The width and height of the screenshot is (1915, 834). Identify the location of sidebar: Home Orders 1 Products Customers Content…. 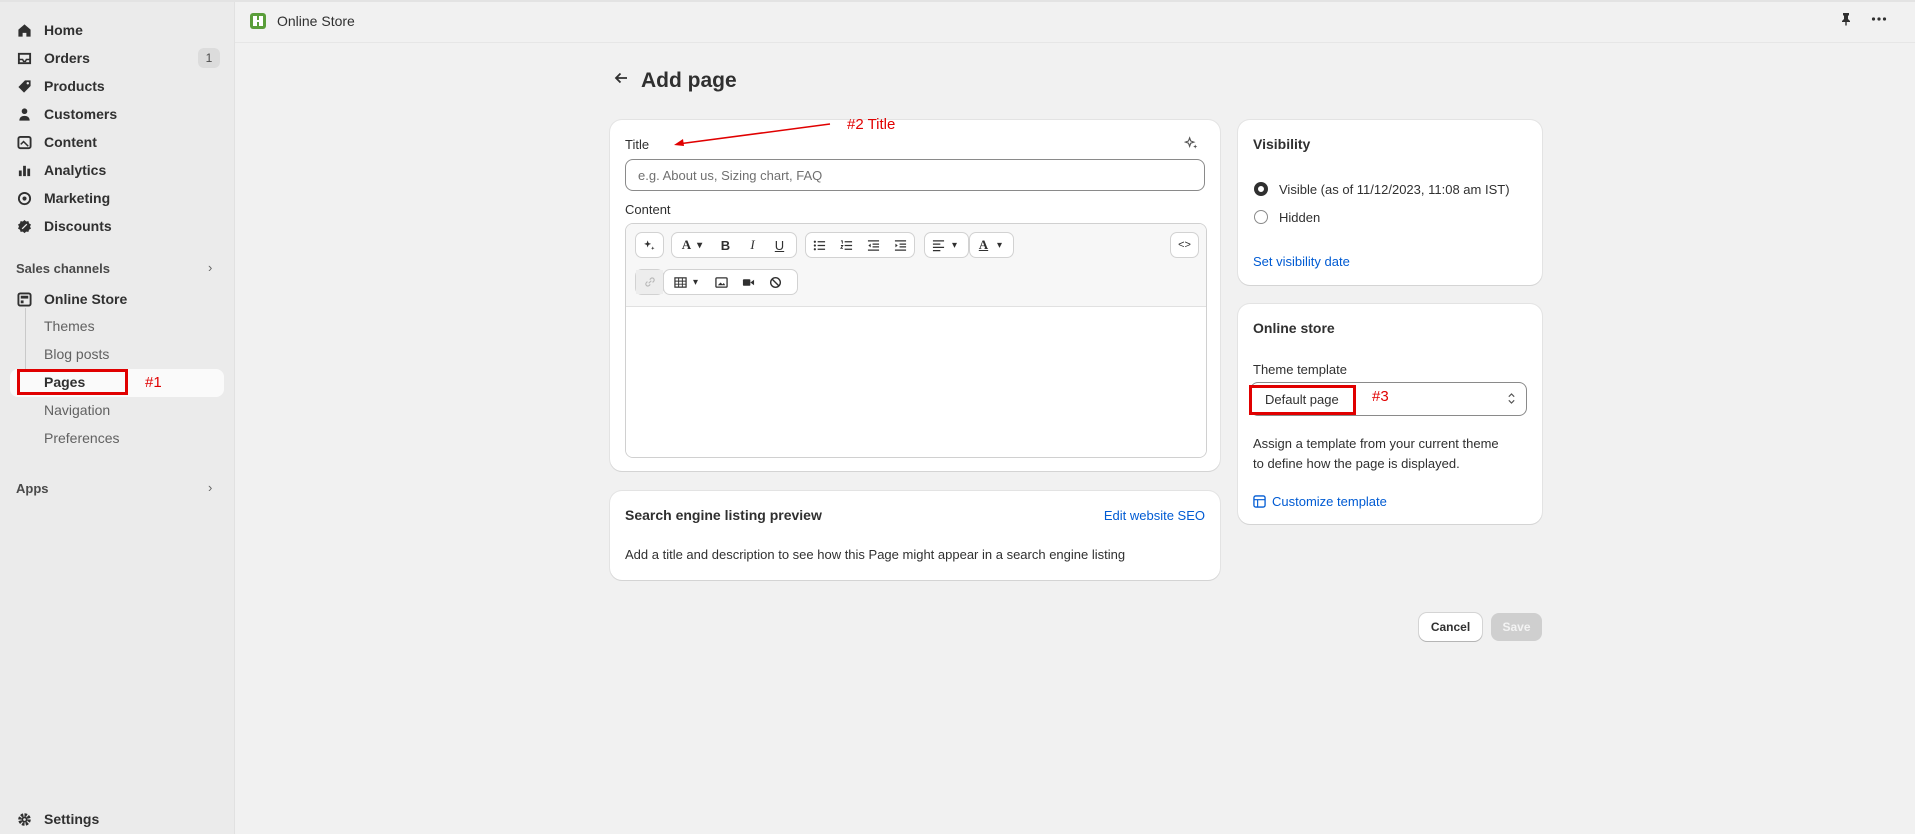
(117, 418).